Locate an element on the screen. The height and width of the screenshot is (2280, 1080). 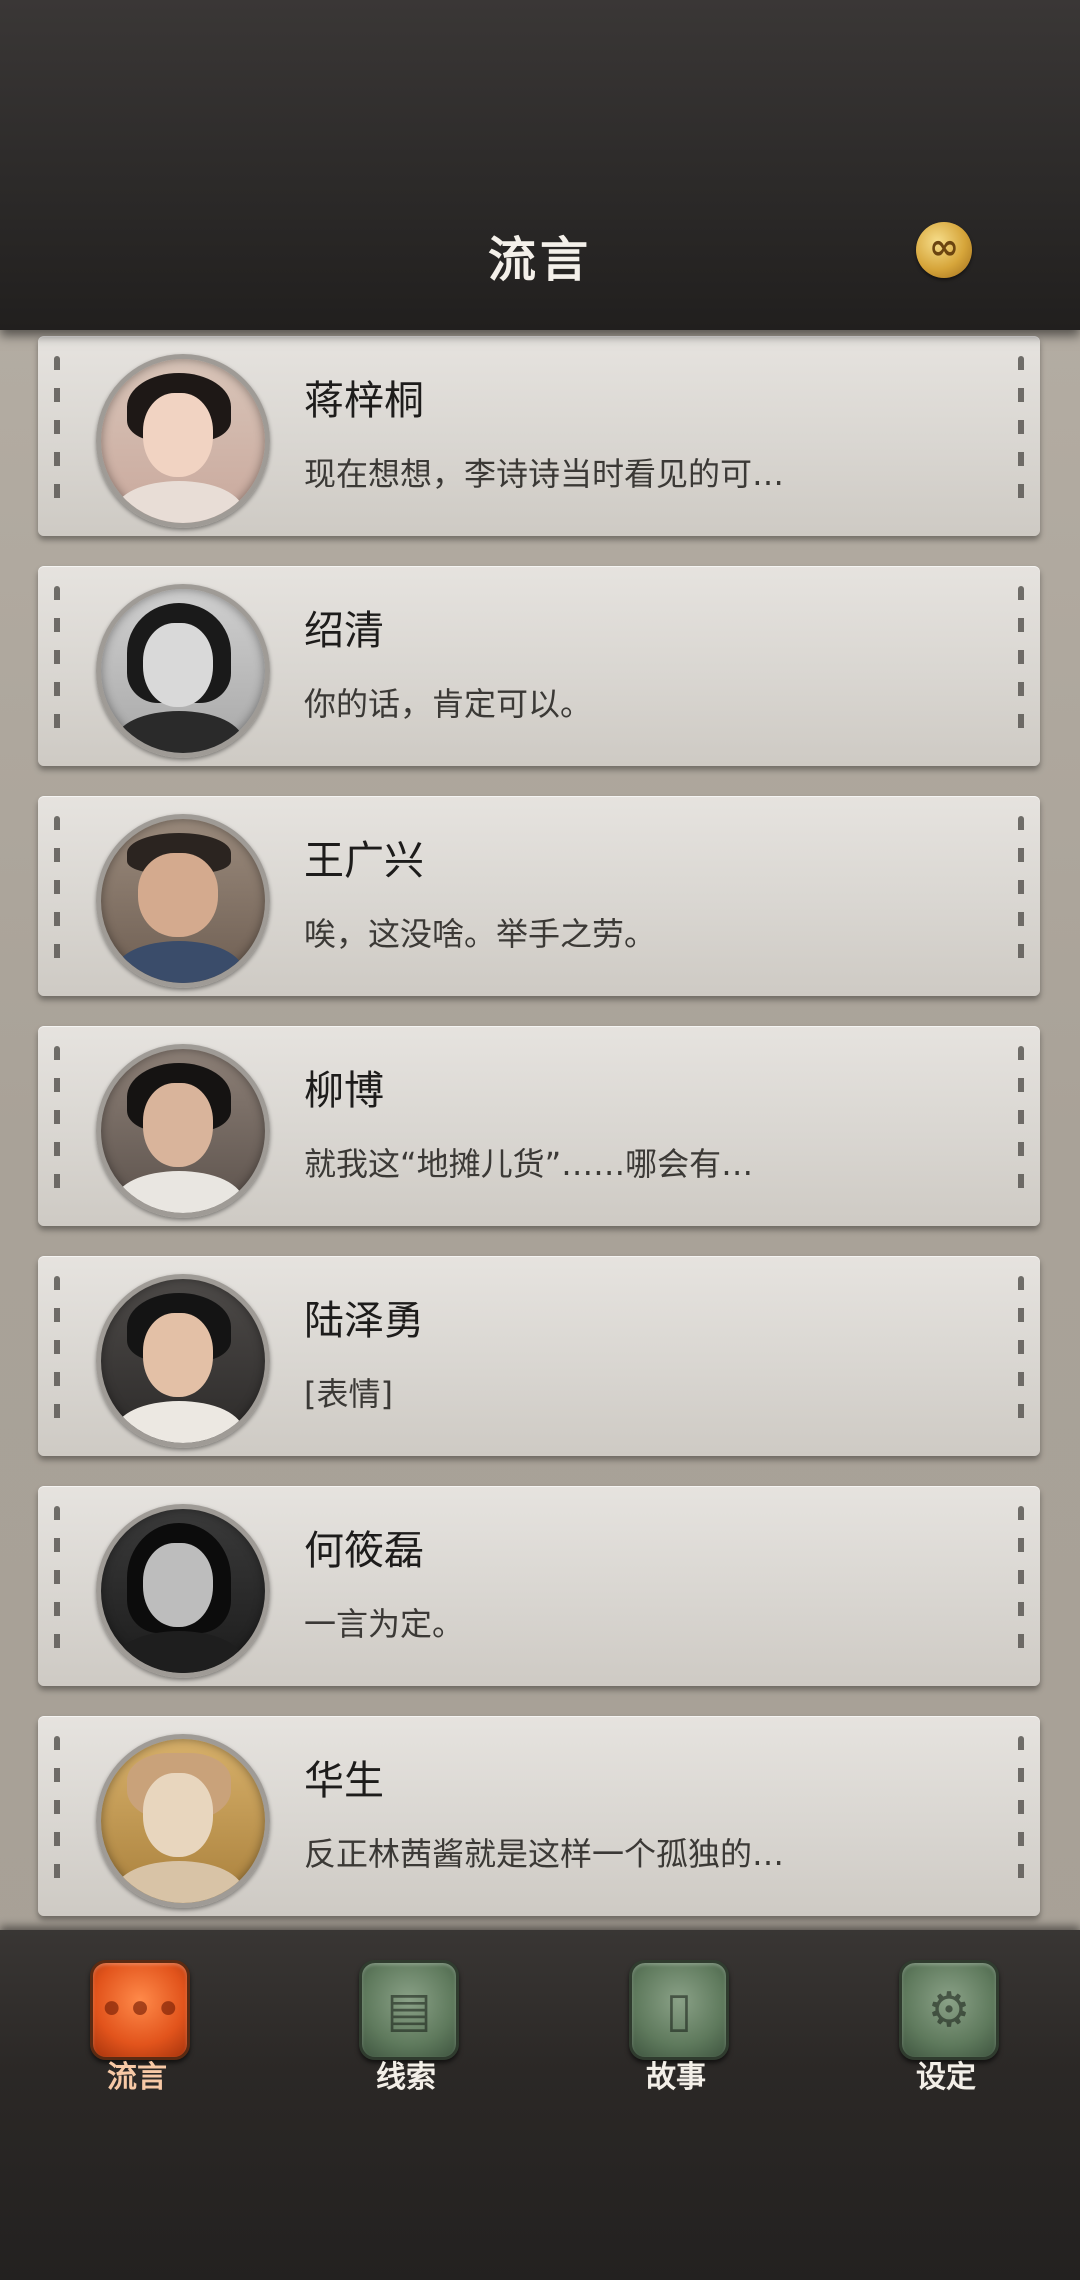
avatar-huasheng-cat is located at coordinates (183, 1821).